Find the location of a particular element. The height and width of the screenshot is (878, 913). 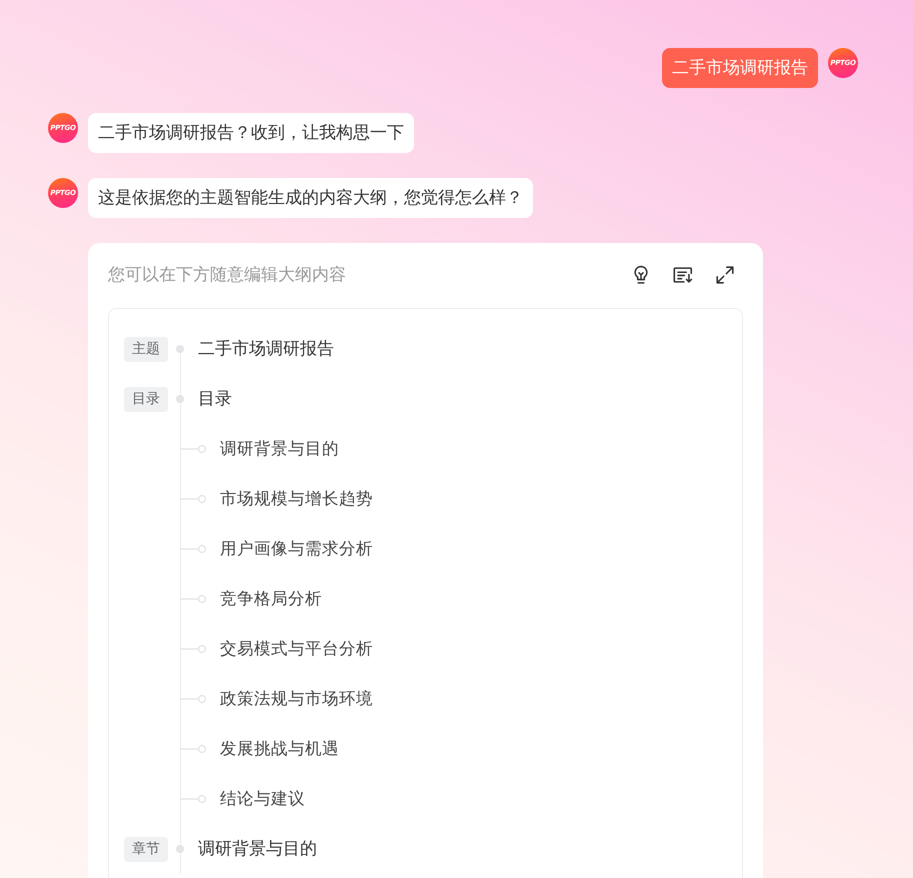

message-bubble: 二手市场调研报告 is located at coordinates (740, 68).